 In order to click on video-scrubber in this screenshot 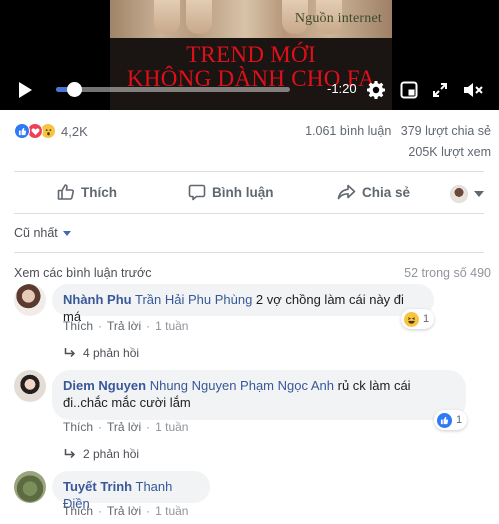, I will do `click(173, 89)`.